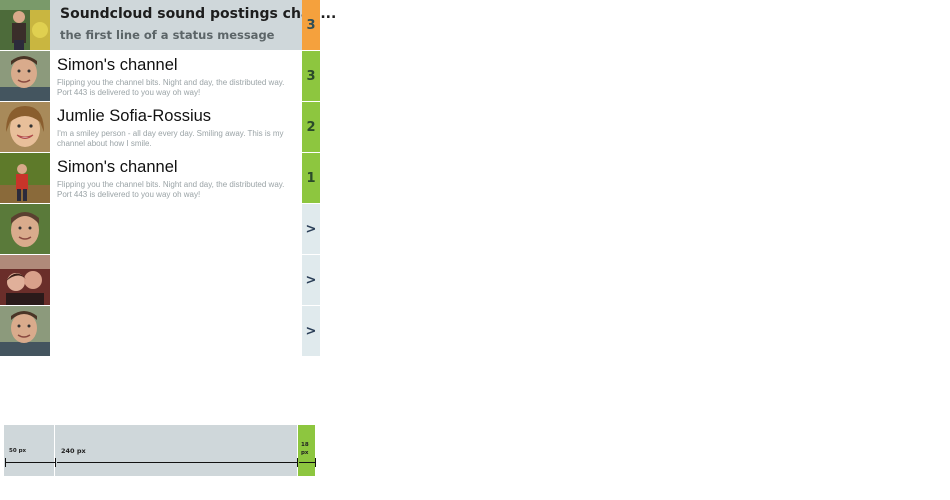 Image resolution: width=950 pixels, height=500 pixels. What do you see at coordinates (167, 35) in the screenshot?
I see `status-message: the first line of a status message` at bounding box center [167, 35].